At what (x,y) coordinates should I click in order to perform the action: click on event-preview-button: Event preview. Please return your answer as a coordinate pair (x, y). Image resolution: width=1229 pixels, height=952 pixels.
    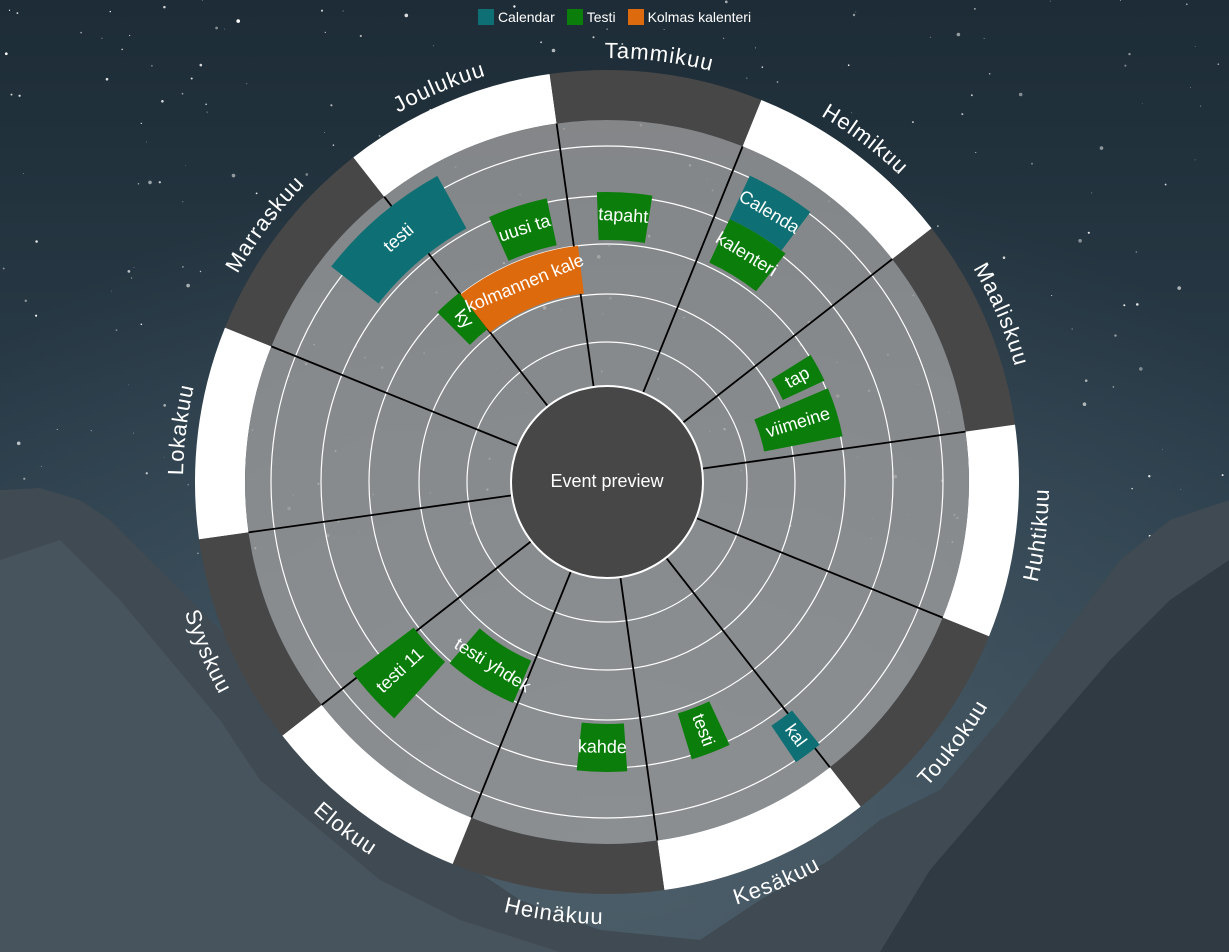
    Looking at the image, I should click on (607, 482).